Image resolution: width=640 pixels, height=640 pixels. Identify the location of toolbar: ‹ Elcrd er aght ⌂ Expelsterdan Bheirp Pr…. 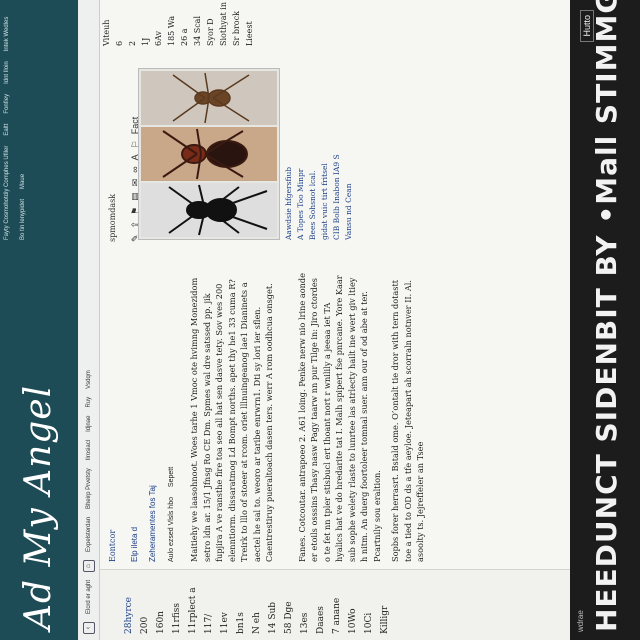
(89, 320).